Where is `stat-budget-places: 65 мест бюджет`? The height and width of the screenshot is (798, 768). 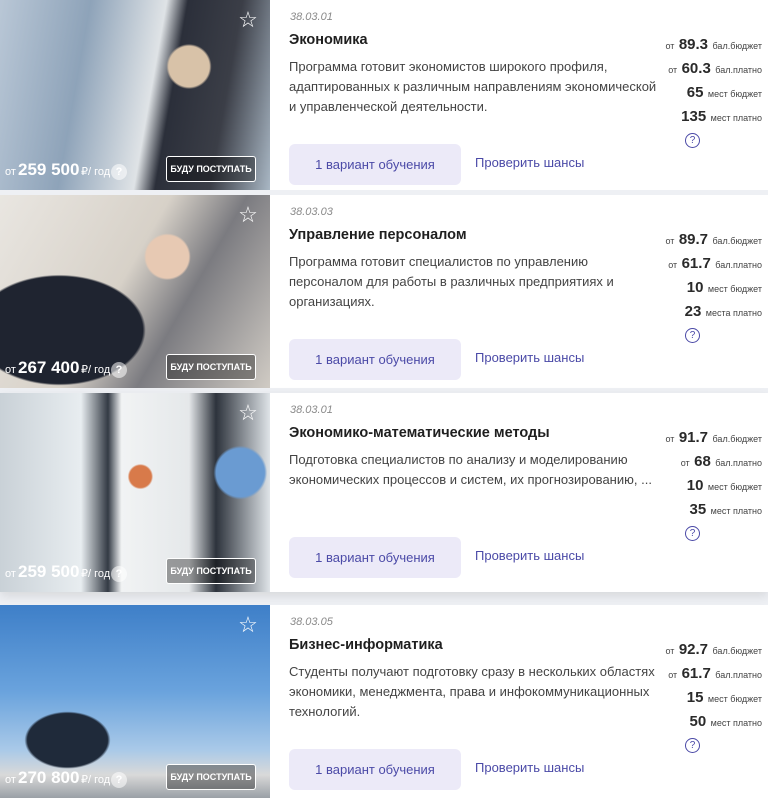 stat-budget-places: 65 мест бюджет is located at coordinates (707, 96).